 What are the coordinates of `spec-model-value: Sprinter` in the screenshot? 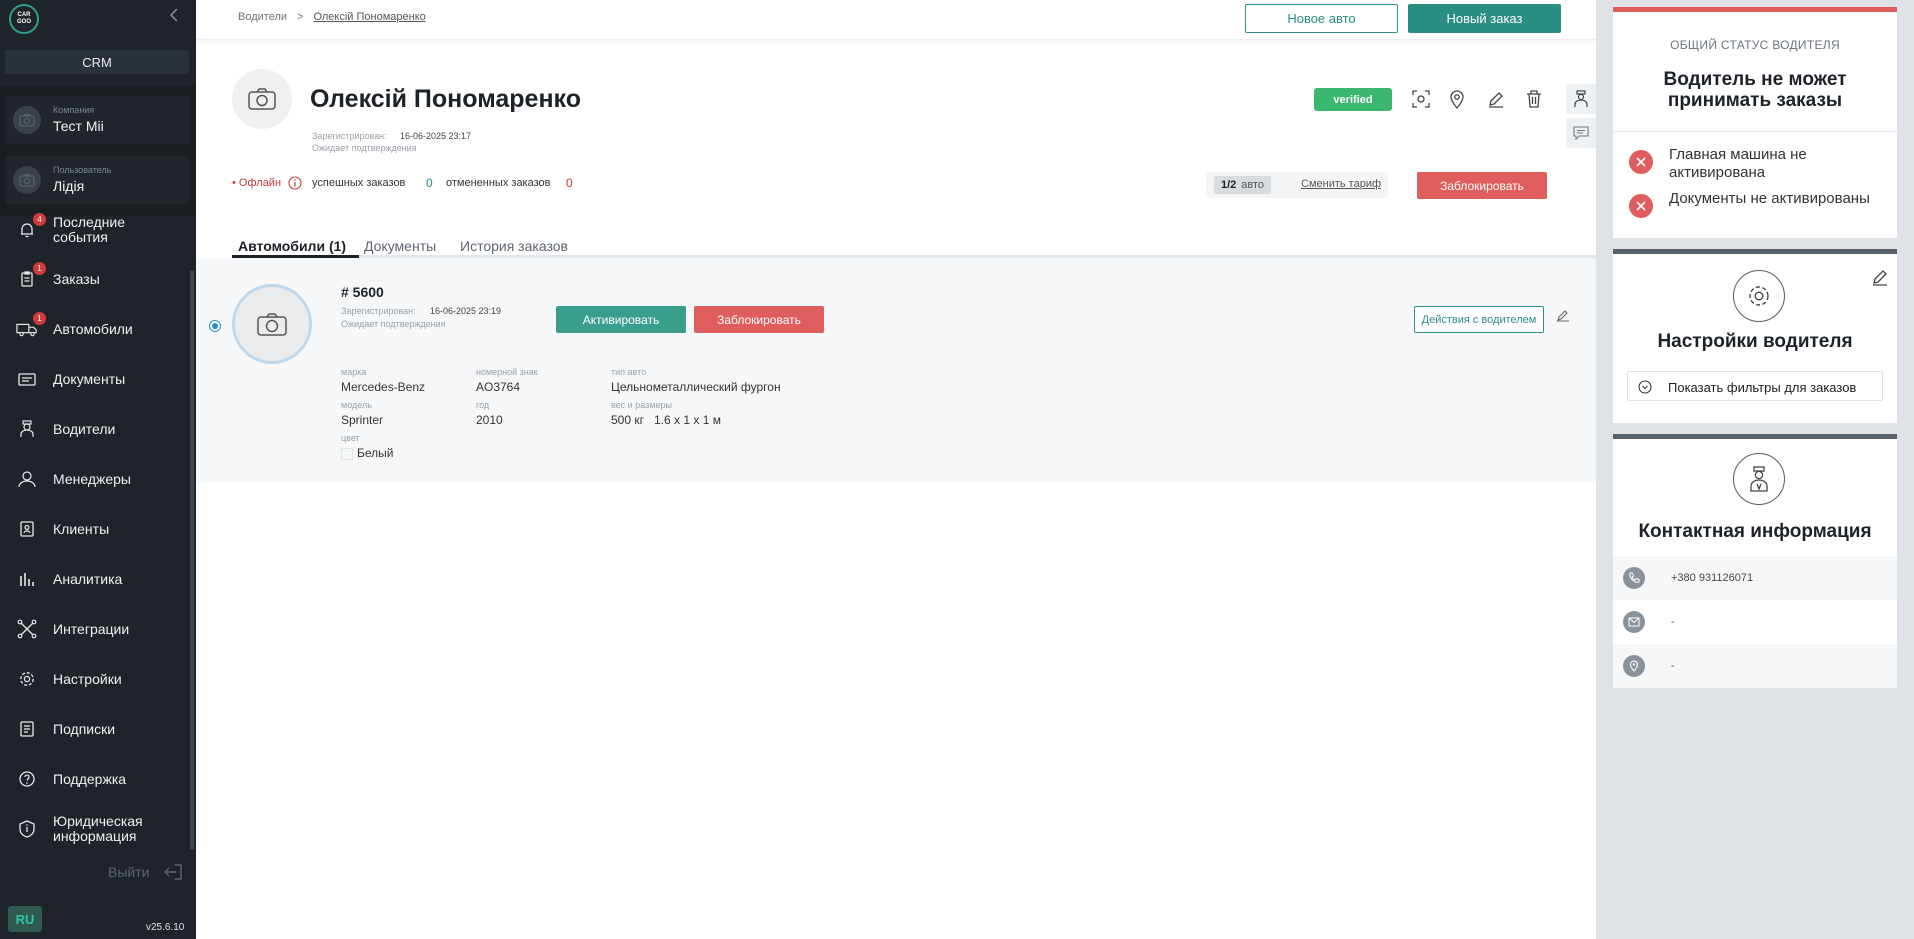 It's located at (362, 420).